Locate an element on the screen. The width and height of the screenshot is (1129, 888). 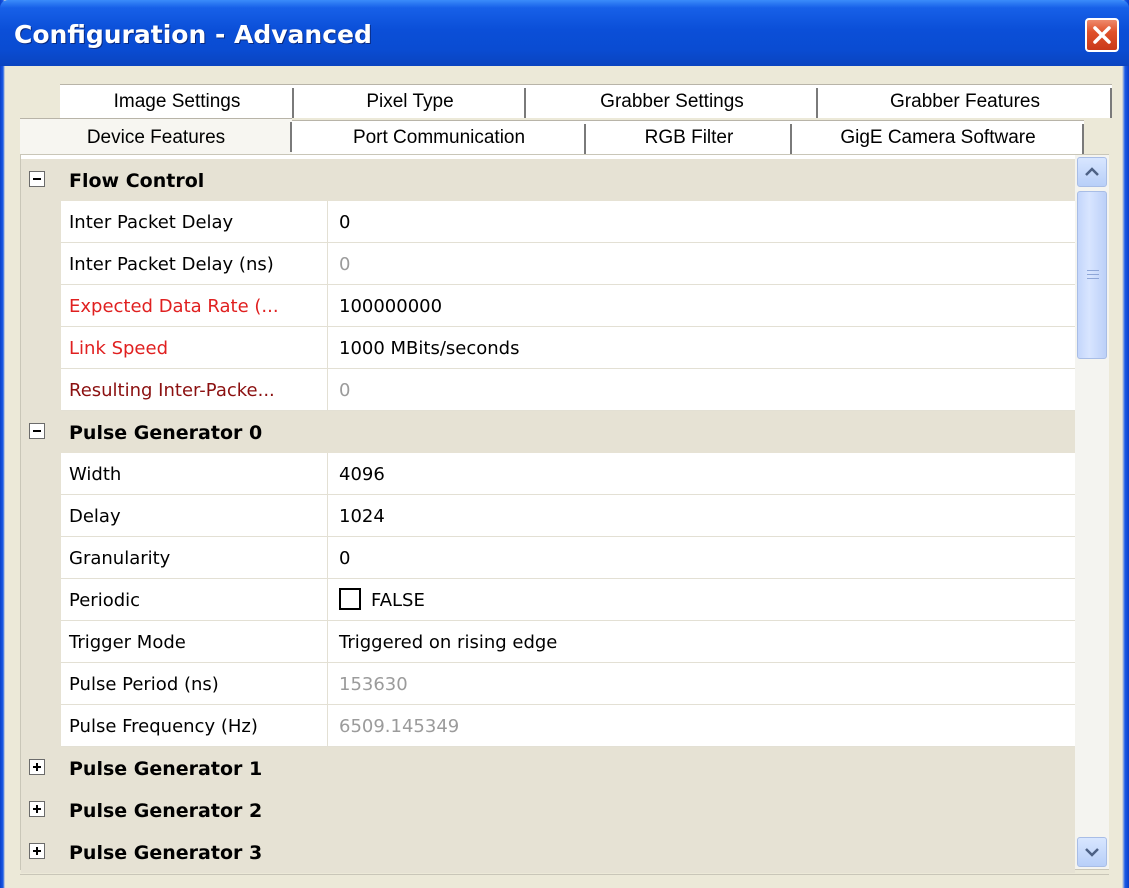
property-value: 153630 is located at coordinates (701, 684).